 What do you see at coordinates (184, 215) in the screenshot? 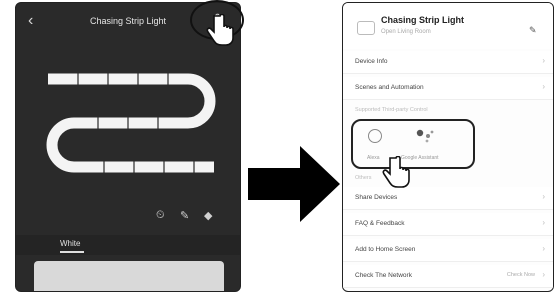
I see `pen-icon: ✎` at bounding box center [184, 215].